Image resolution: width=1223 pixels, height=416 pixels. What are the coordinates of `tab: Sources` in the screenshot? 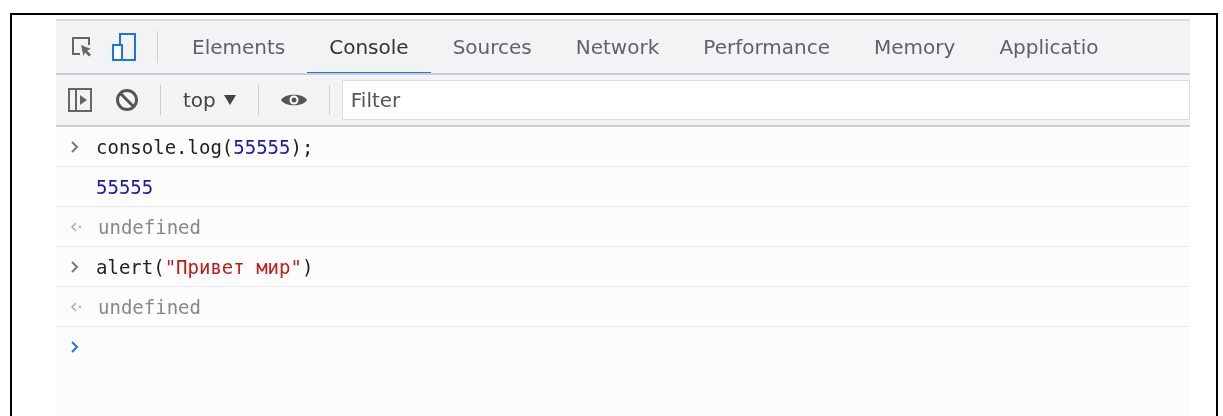 It's located at (492, 47).